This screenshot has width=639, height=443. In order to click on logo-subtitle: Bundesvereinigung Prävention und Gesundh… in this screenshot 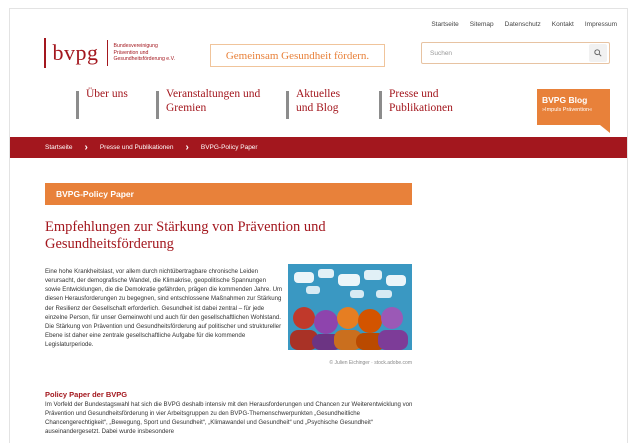, I will do `click(153, 53)`.